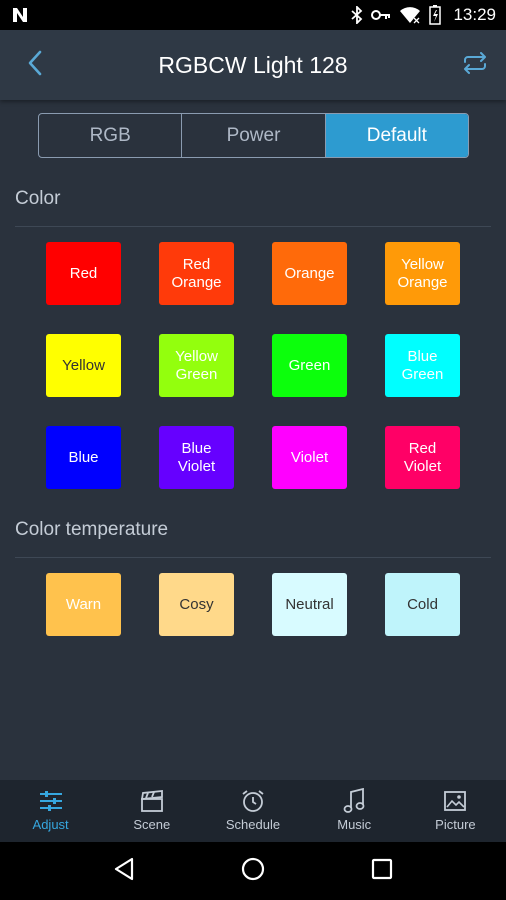  What do you see at coordinates (455, 801) in the screenshot?
I see `image-icon` at bounding box center [455, 801].